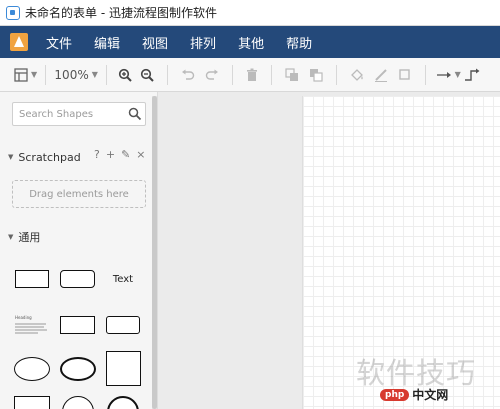 The height and width of the screenshot is (409, 500). What do you see at coordinates (32, 279) in the screenshot?
I see `rectangle-shape` at bounding box center [32, 279].